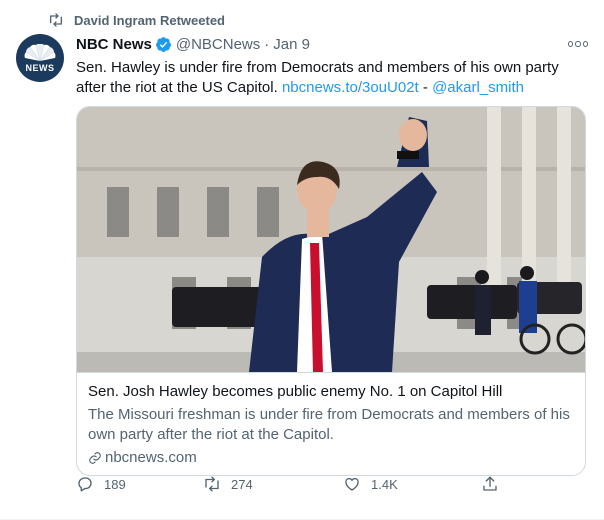 The image size is (604, 520). What do you see at coordinates (242, 484) in the screenshot?
I see `retweet-count: 274` at bounding box center [242, 484].